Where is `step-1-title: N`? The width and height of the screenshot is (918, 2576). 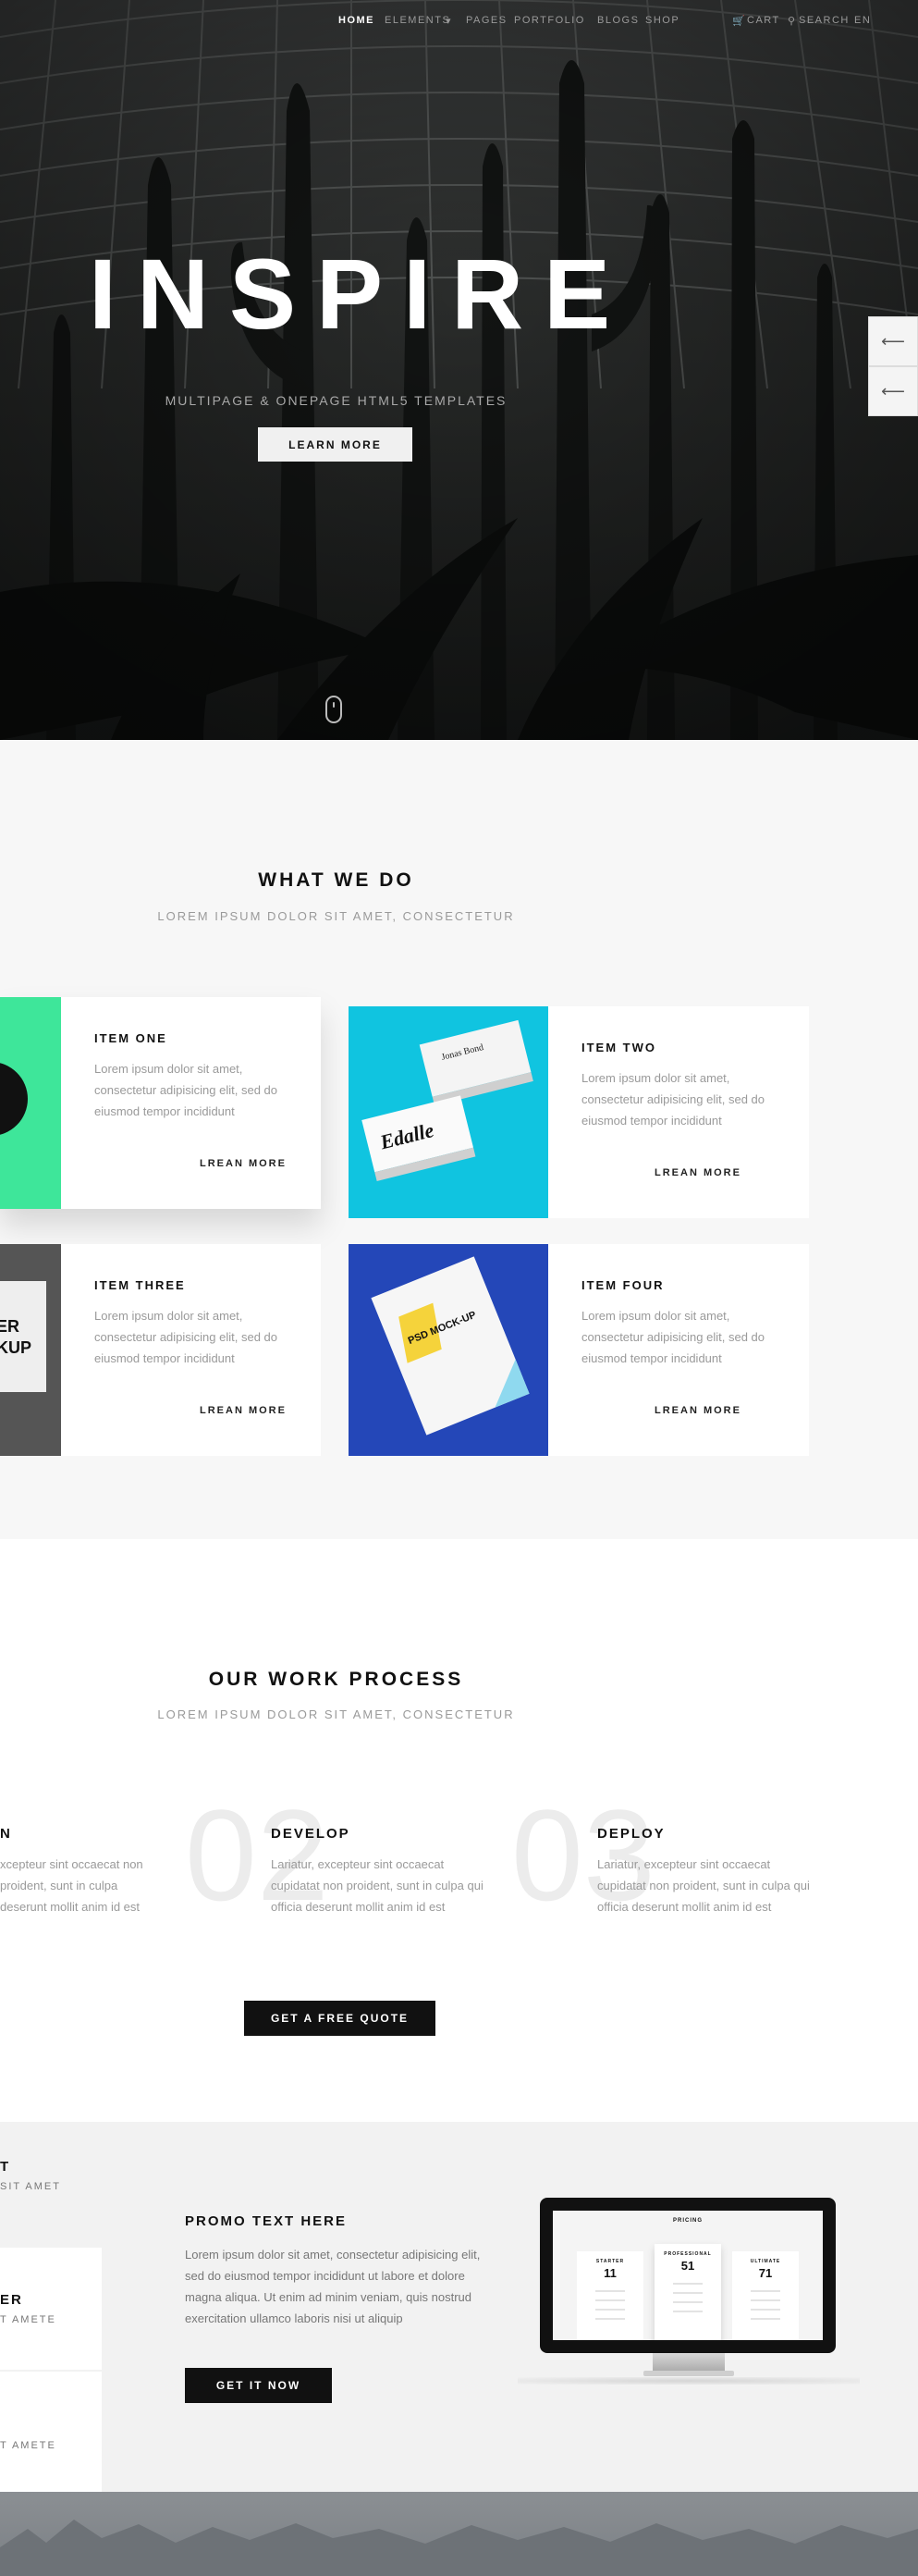 step-1-title: N is located at coordinates (6, 1834).